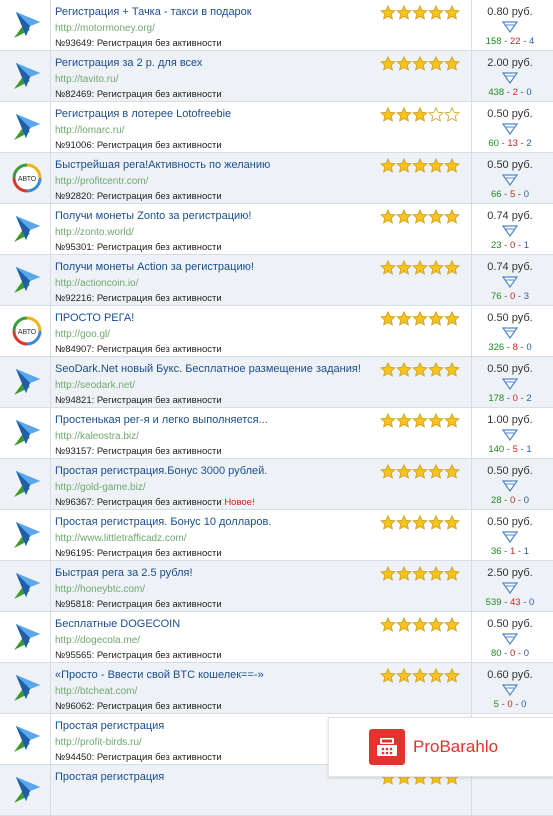 Image resolution: width=553 pixels, height=816 pixels. What do you see at coordinates (510, 92) in the screenshot?
I see `task-counts: 438 - 2 - 0` at bounding box center [510, 92].